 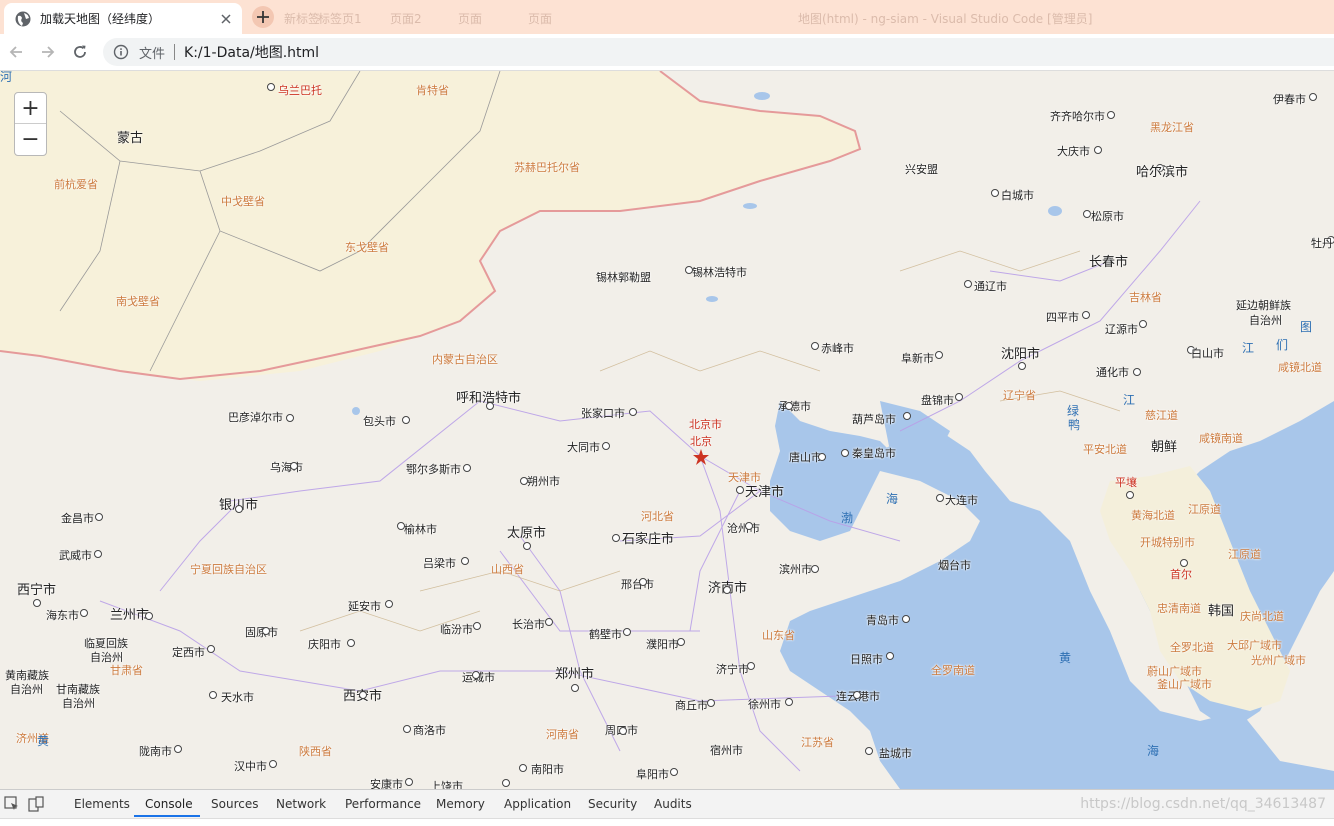 I want to click on browser-toolbar: 文件 K:/1-Data/地图.html, so click(x=667, y=52).